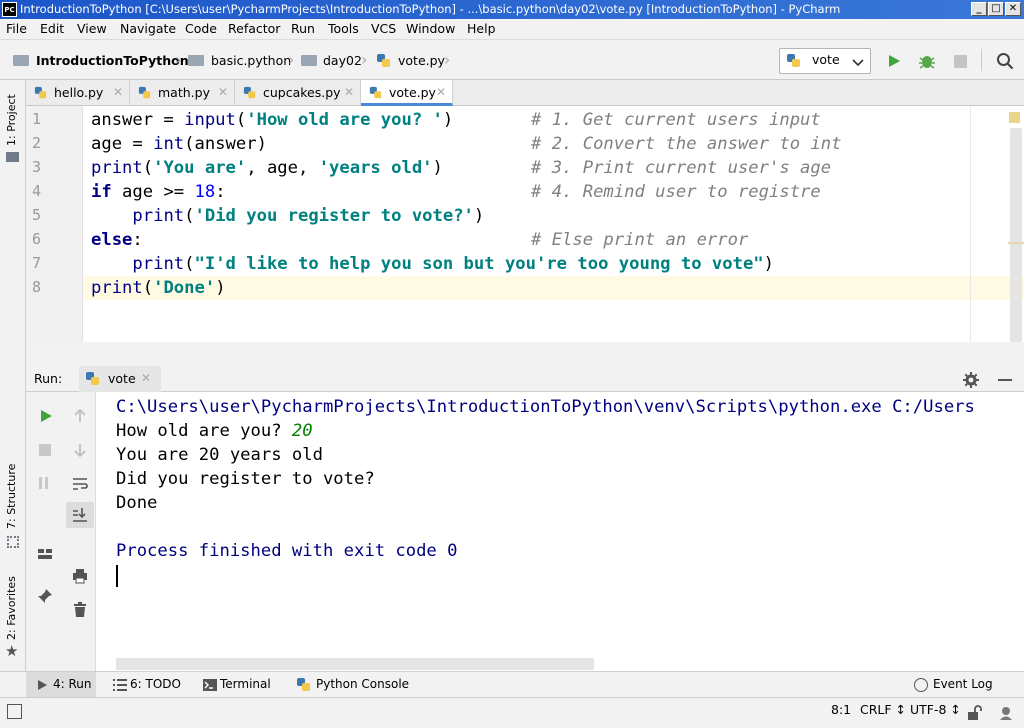 The height and width of the screenshot is (728, 1024). I want to click on breadcrumb-file: vote.py, so click(421, 60).